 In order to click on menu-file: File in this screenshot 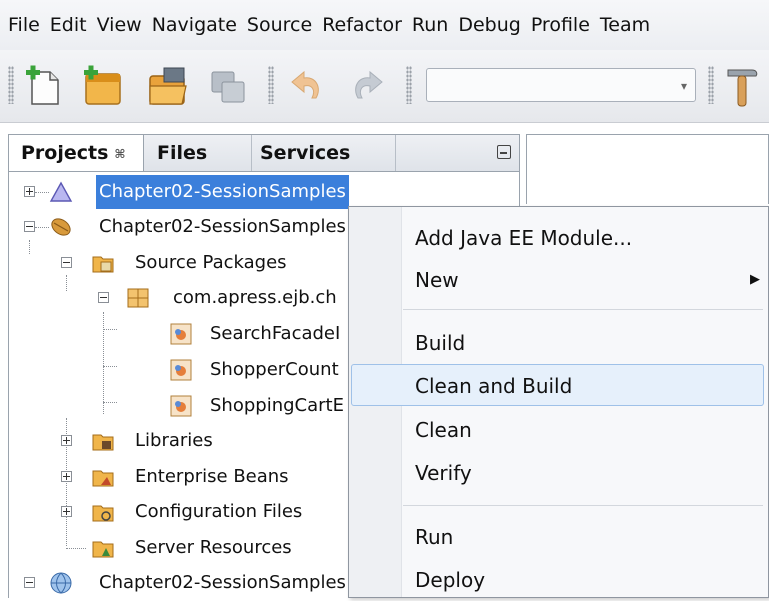, I will do `click(22, 25)`.